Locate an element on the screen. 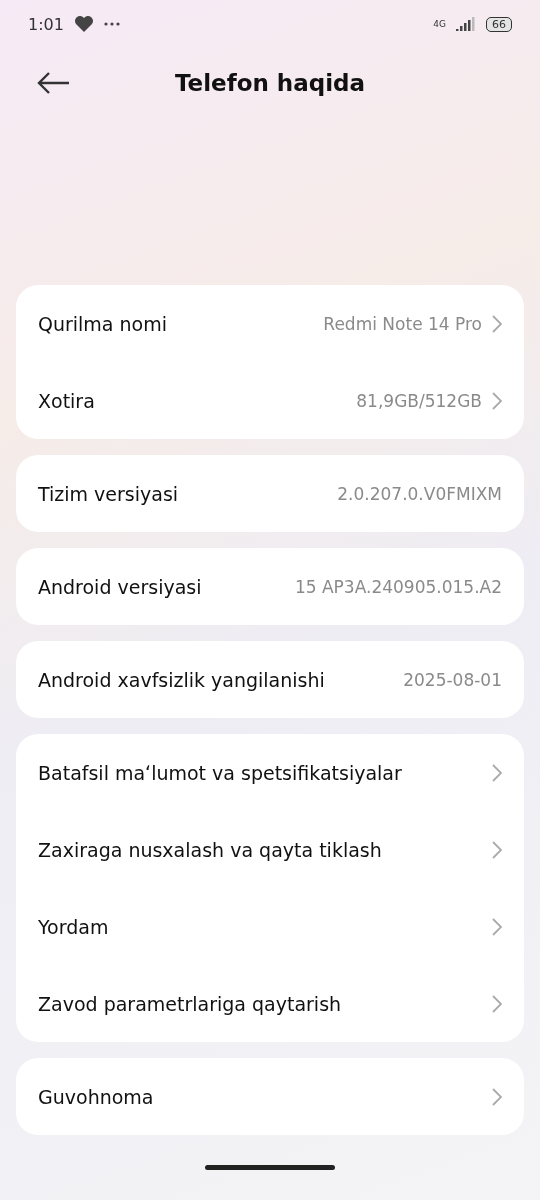  row-label: Android xavfsizlik yangilanishi is located at coordinates (182, 679).